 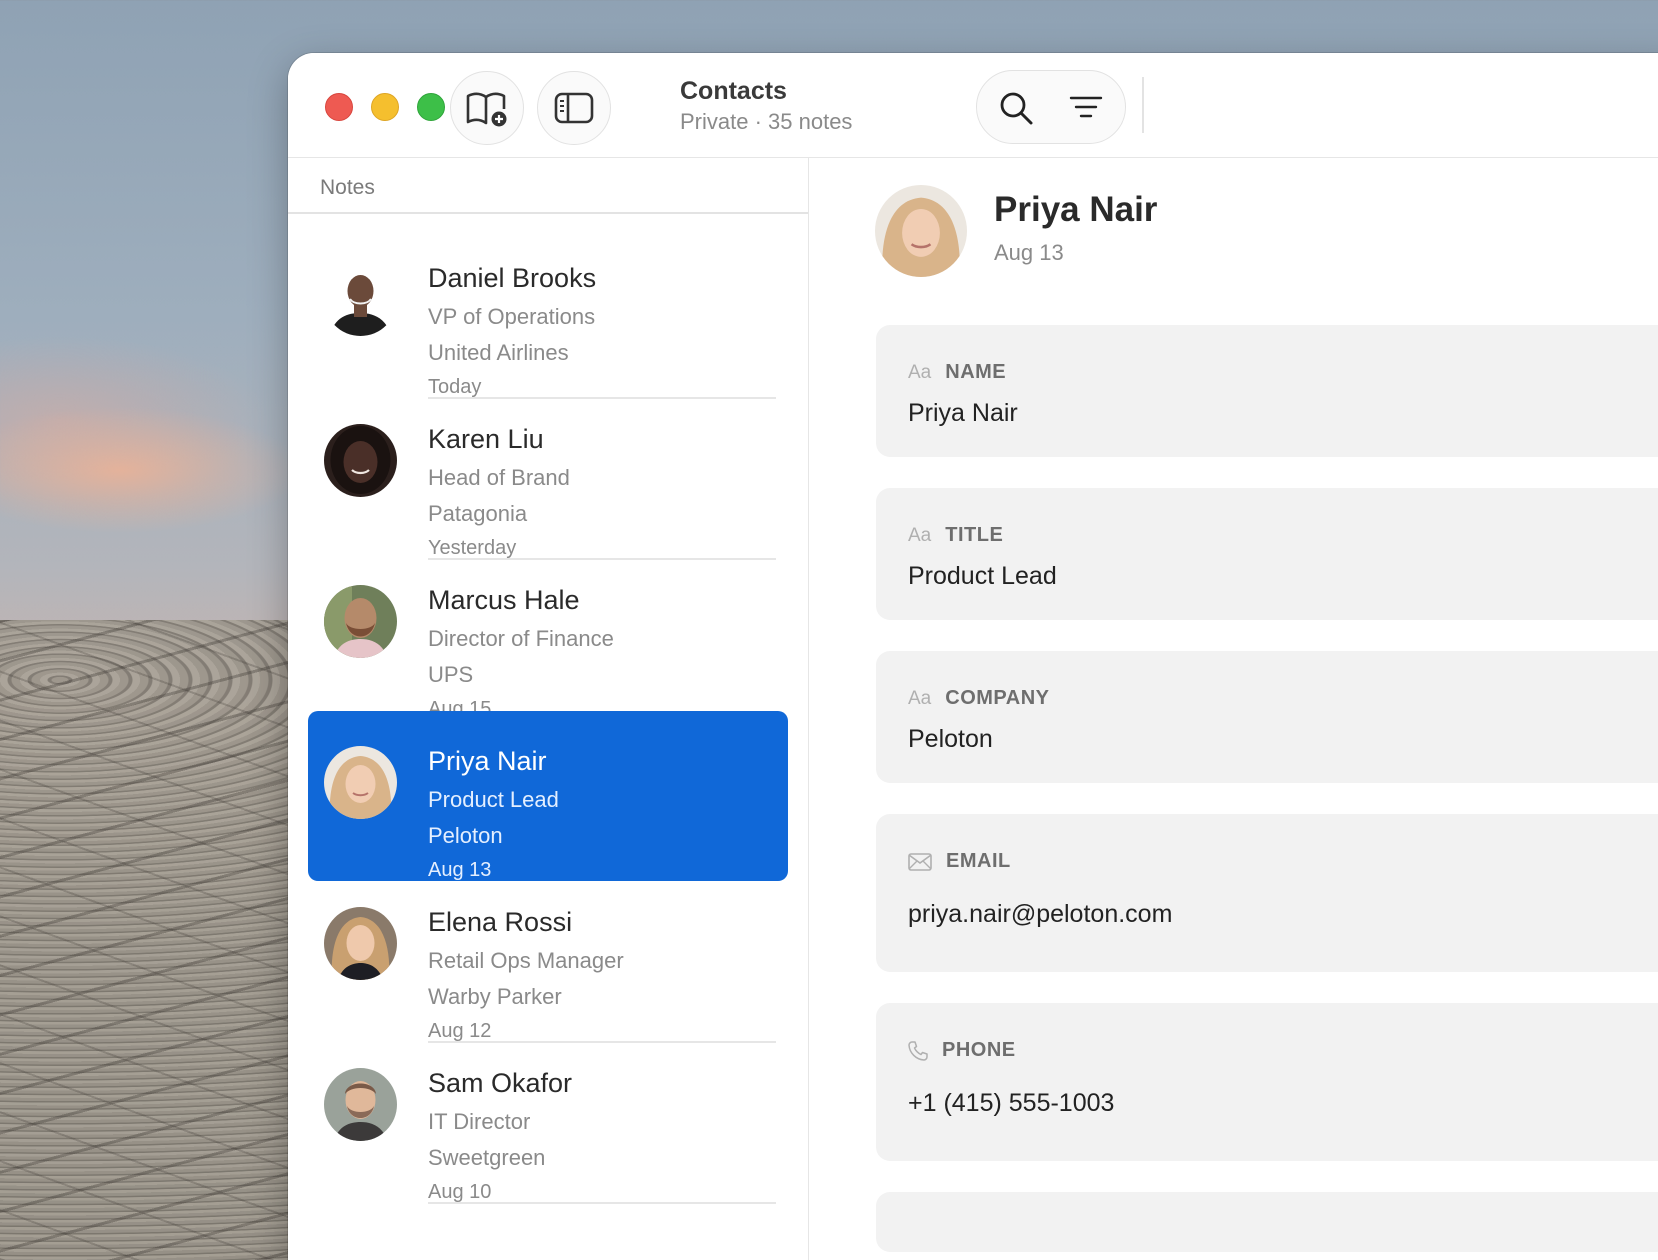 What do you see at coordinates (521, 638) in the screenshot?
I see `contact-title: Director of Finance` at bounding box center [521, 638].